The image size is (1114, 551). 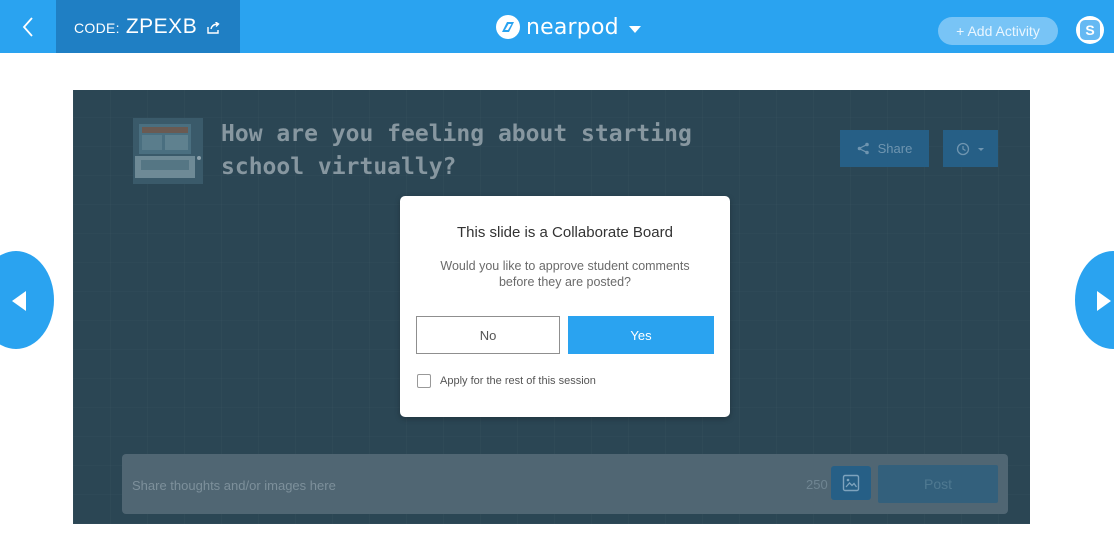 I want to click on avatar-letter: S, so click(x=1090, y=30).